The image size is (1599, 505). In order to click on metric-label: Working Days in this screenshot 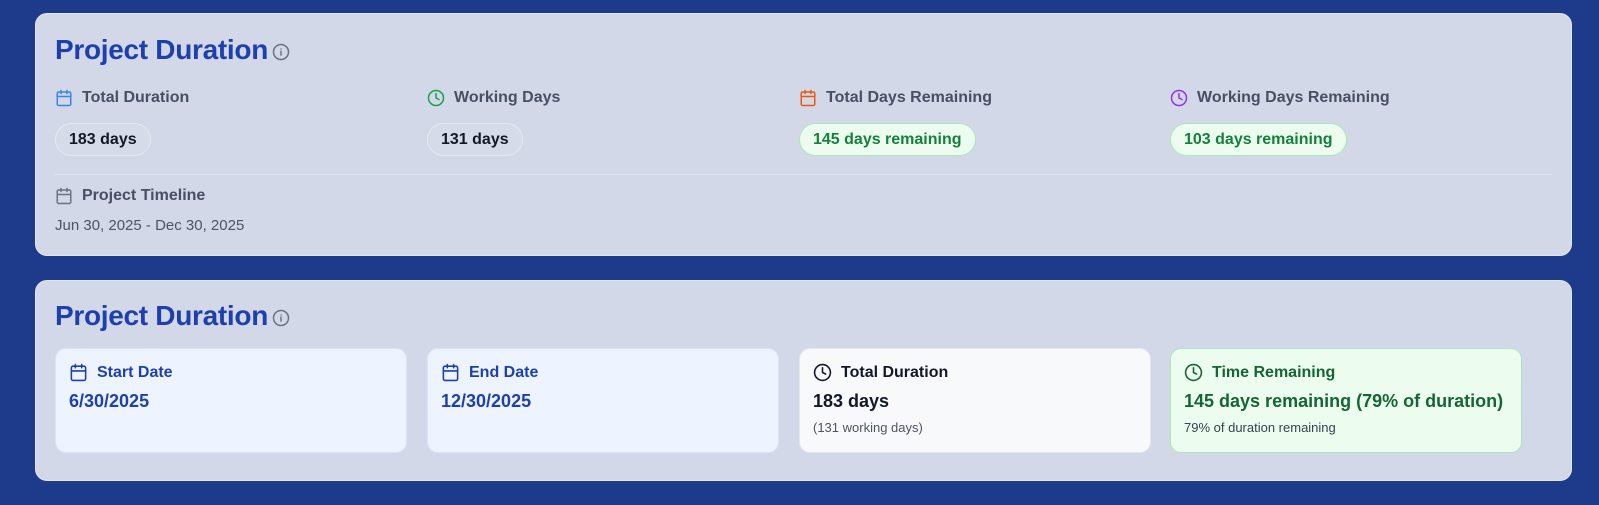, I will do `click(507, 97)`.